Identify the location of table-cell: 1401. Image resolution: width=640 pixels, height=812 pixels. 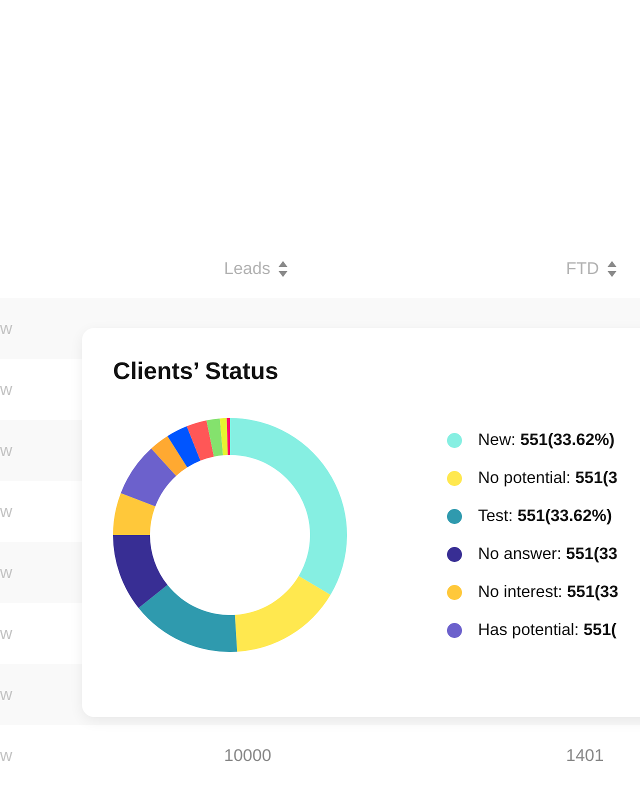
(585, 755).